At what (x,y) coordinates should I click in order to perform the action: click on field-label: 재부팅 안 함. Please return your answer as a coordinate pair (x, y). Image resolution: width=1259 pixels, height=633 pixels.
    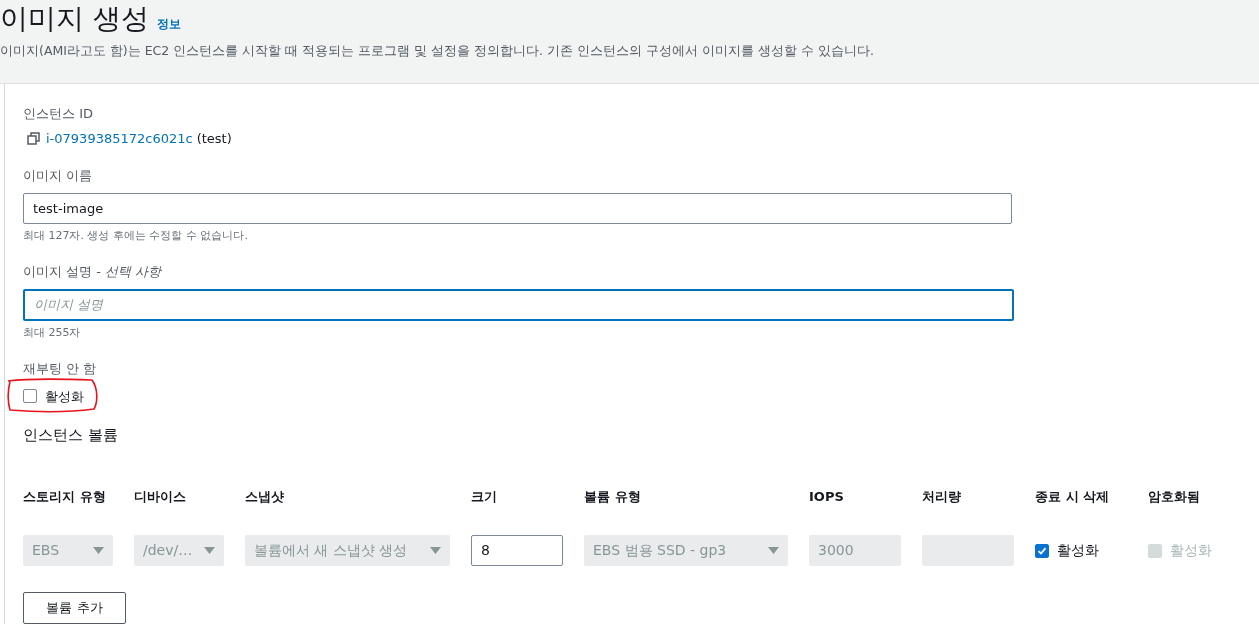
    Looking at the image, I should click on (60, 369).